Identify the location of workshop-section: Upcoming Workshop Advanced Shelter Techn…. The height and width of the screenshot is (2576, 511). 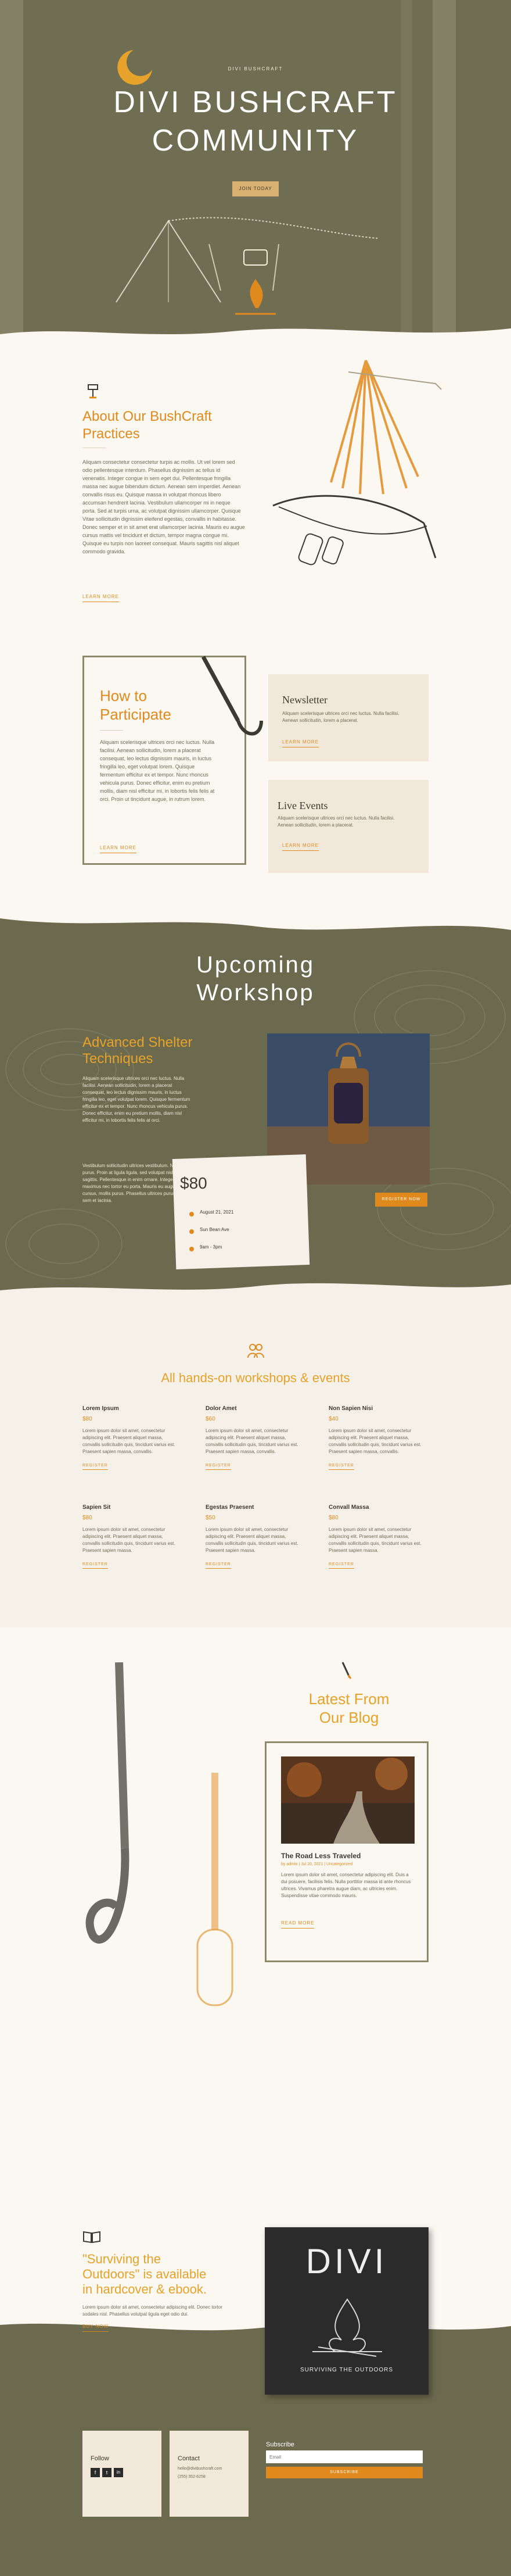
(255, 1110).